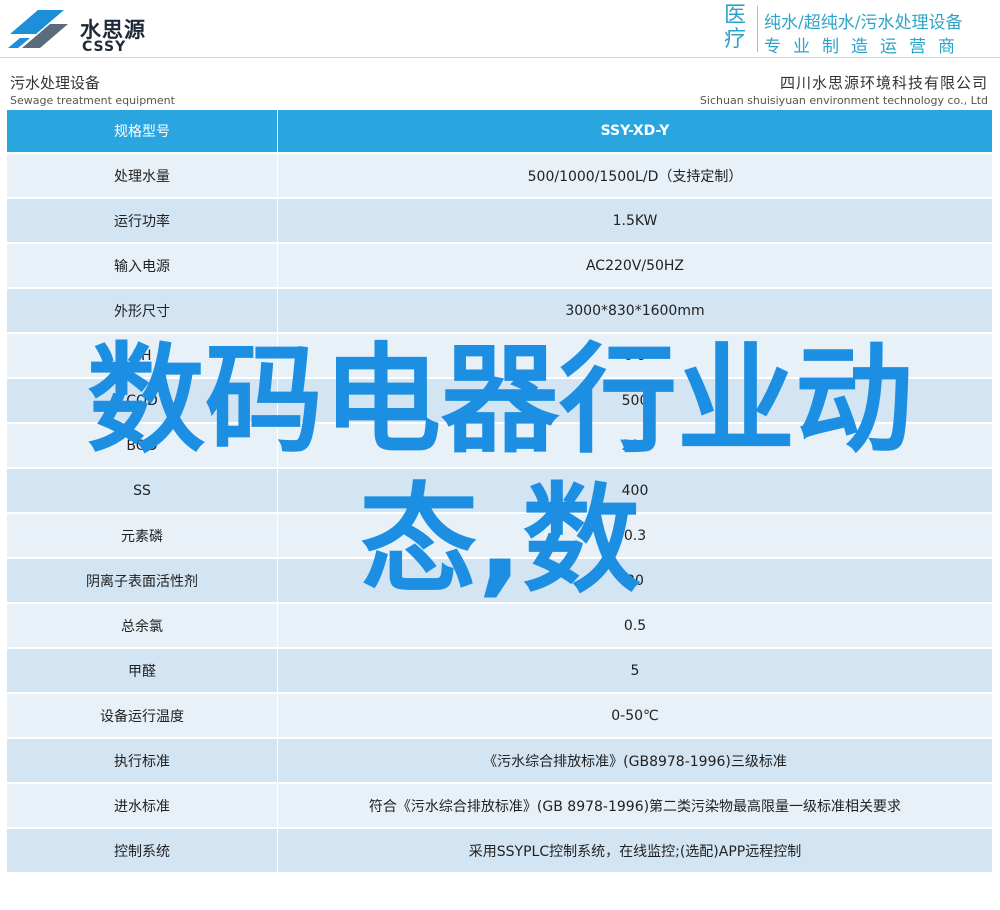 This screenshot has width=1000, height=910. I want to click on row-value: 《污水综合排放标准》(GB8978-1996)三级标准, so click(635, 761).